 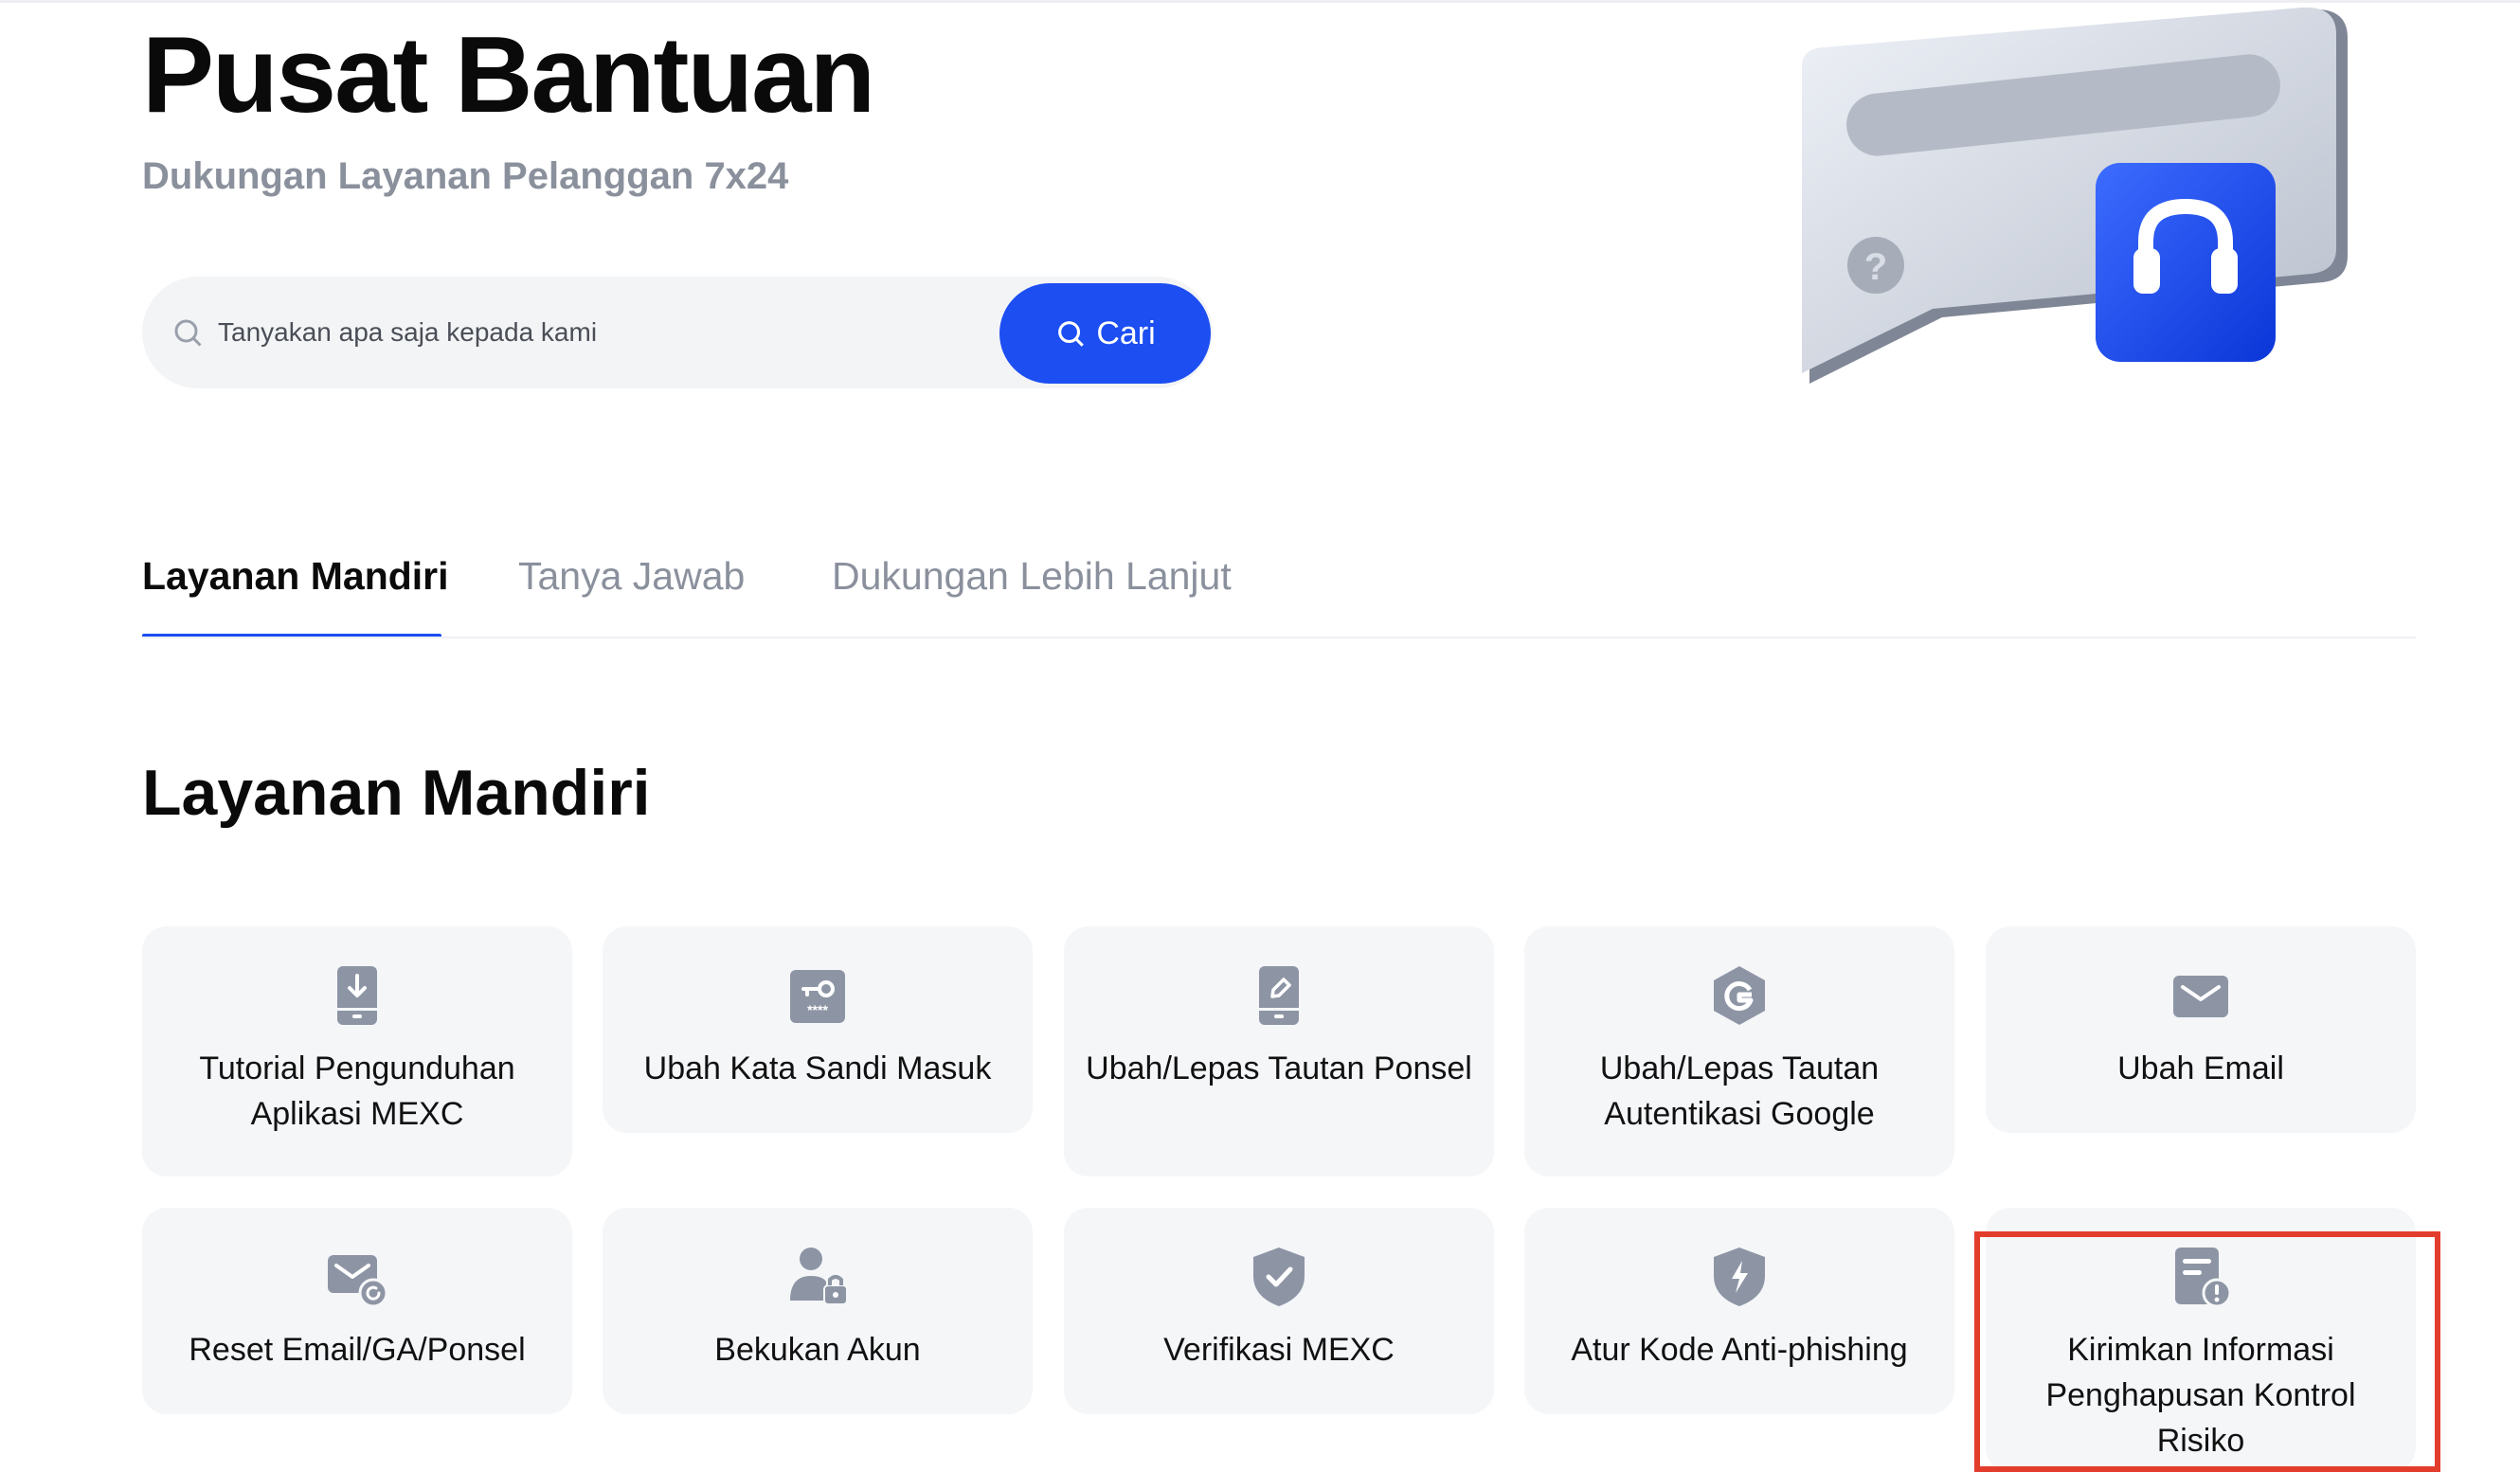 What do you see at coordinates (818, 1029) in the screenshot?
I see `service-card-change-password: **** Ubah Kata Sandi Masuk` at bounding box center [818, 1029].